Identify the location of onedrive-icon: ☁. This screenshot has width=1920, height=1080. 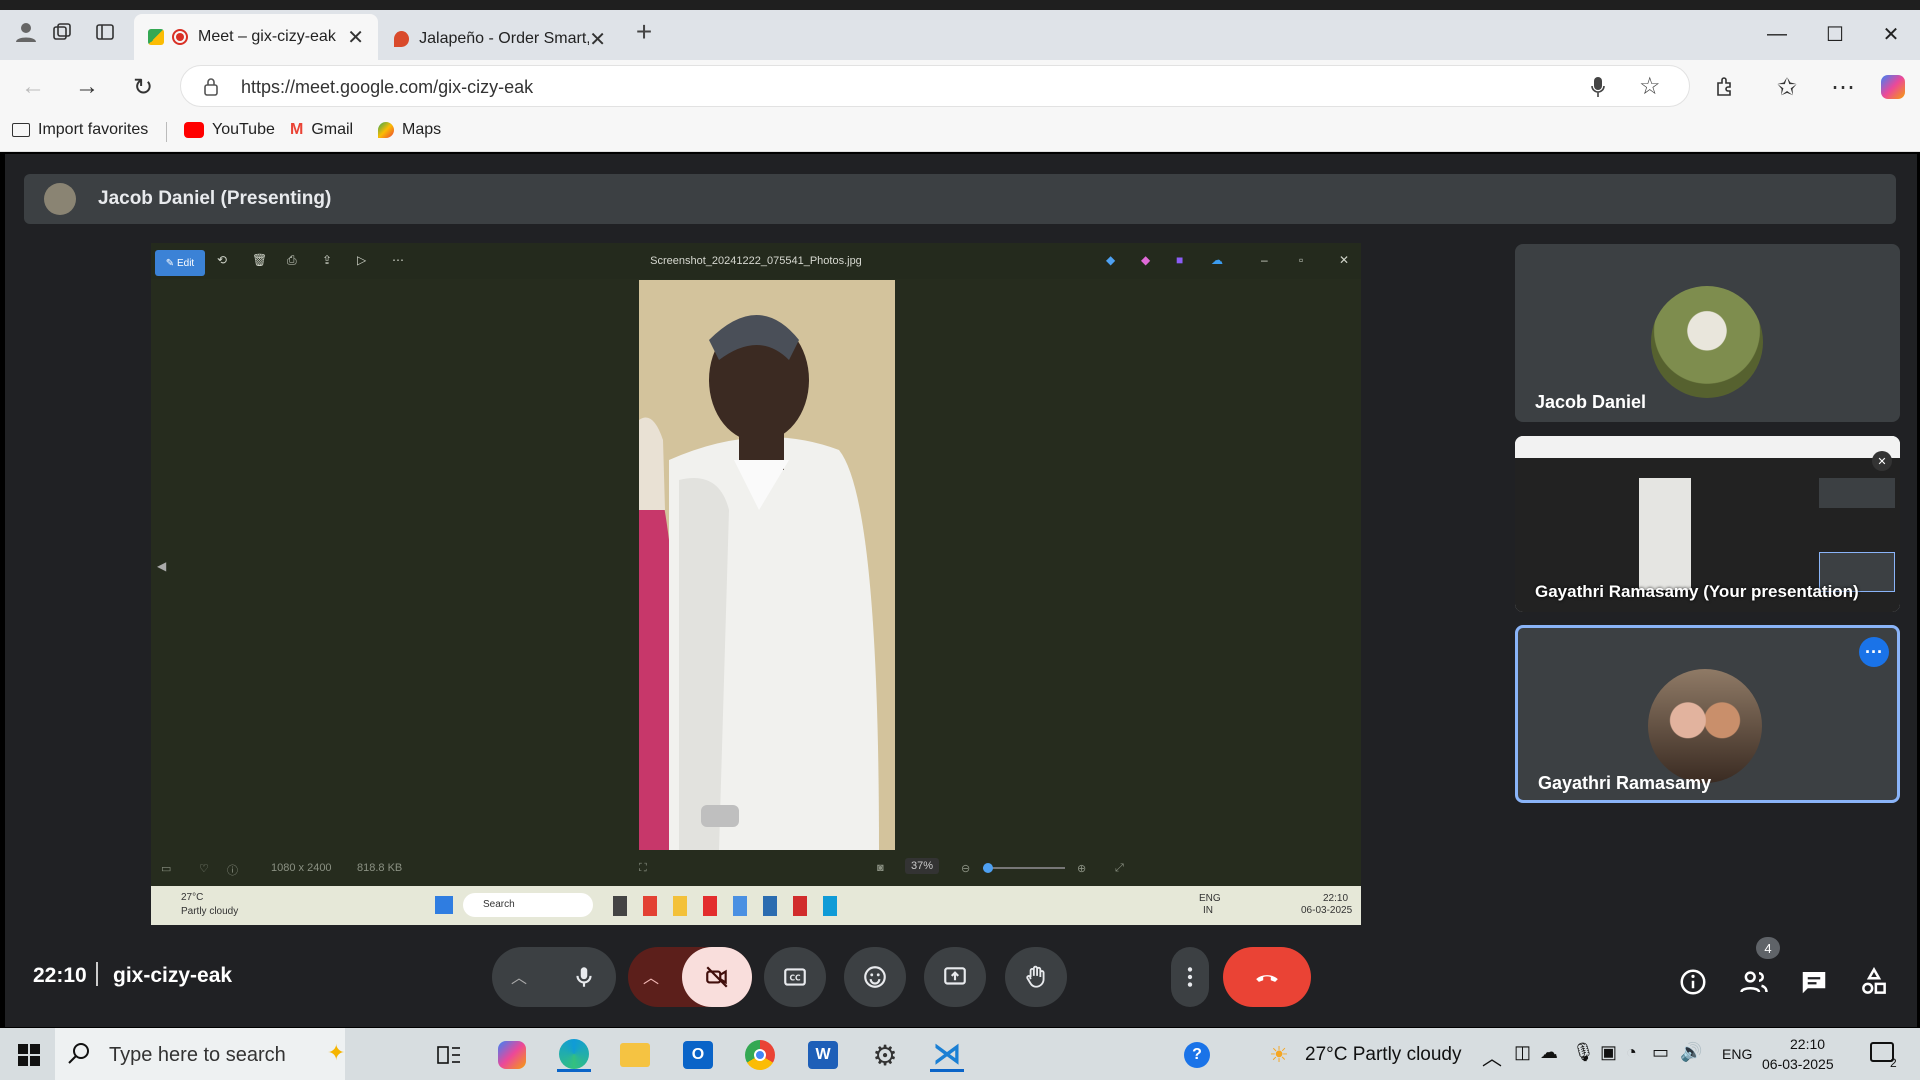
(1217, 260).